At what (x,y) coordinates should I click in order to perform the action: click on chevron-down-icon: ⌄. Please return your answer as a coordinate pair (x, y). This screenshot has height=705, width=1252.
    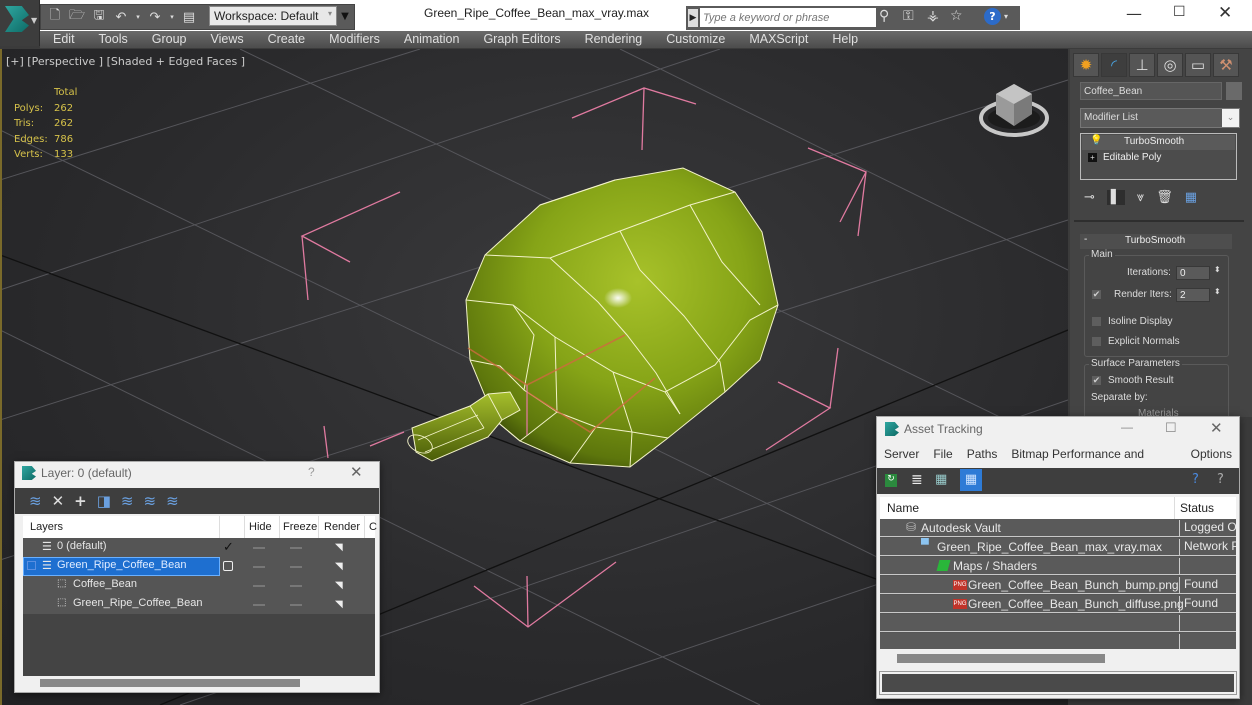
    Looking at the image, I should click on (1230, 118).